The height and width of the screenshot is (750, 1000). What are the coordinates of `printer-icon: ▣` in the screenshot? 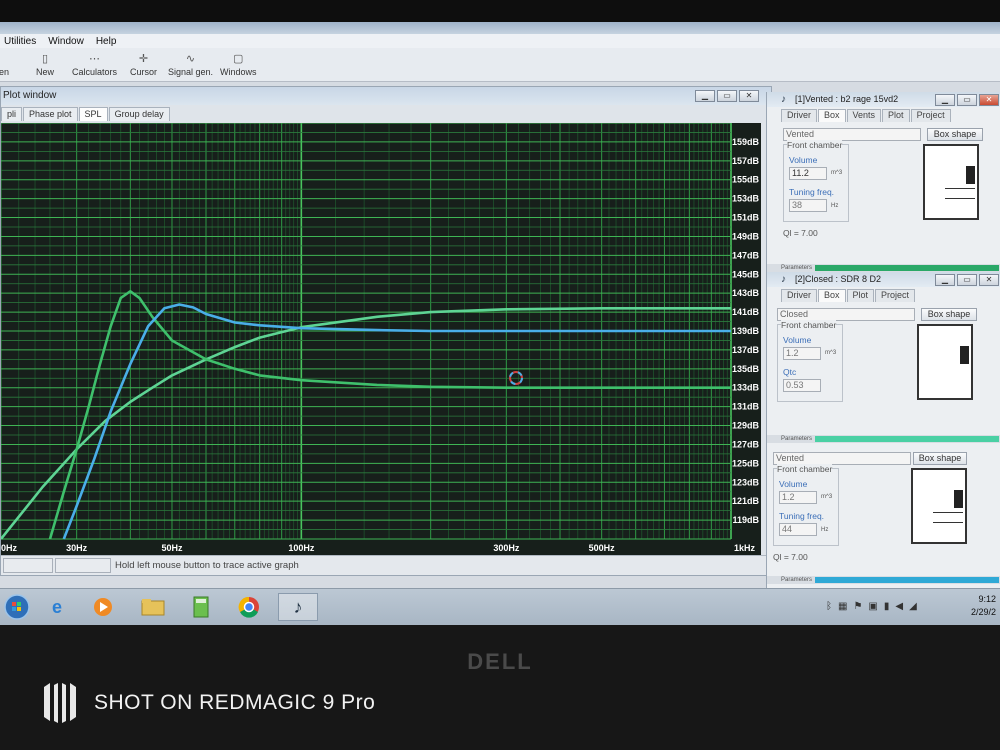 It's located at (872, 606).